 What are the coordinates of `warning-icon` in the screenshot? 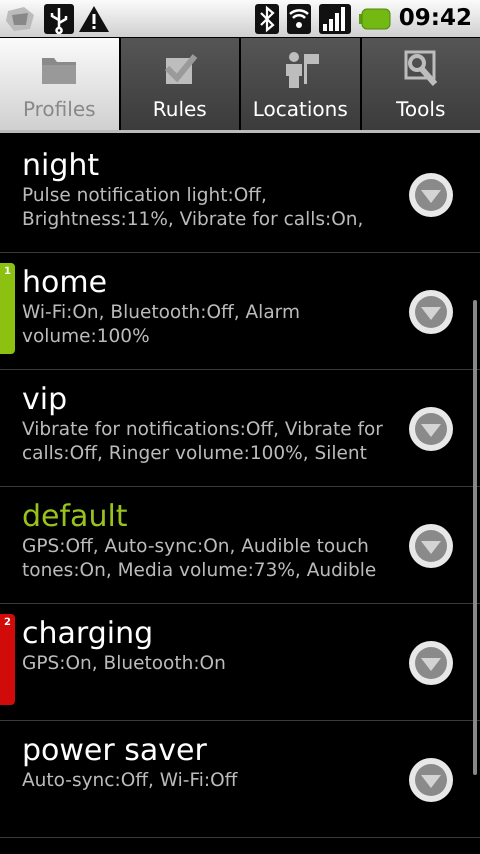 It's located at (94, 19).